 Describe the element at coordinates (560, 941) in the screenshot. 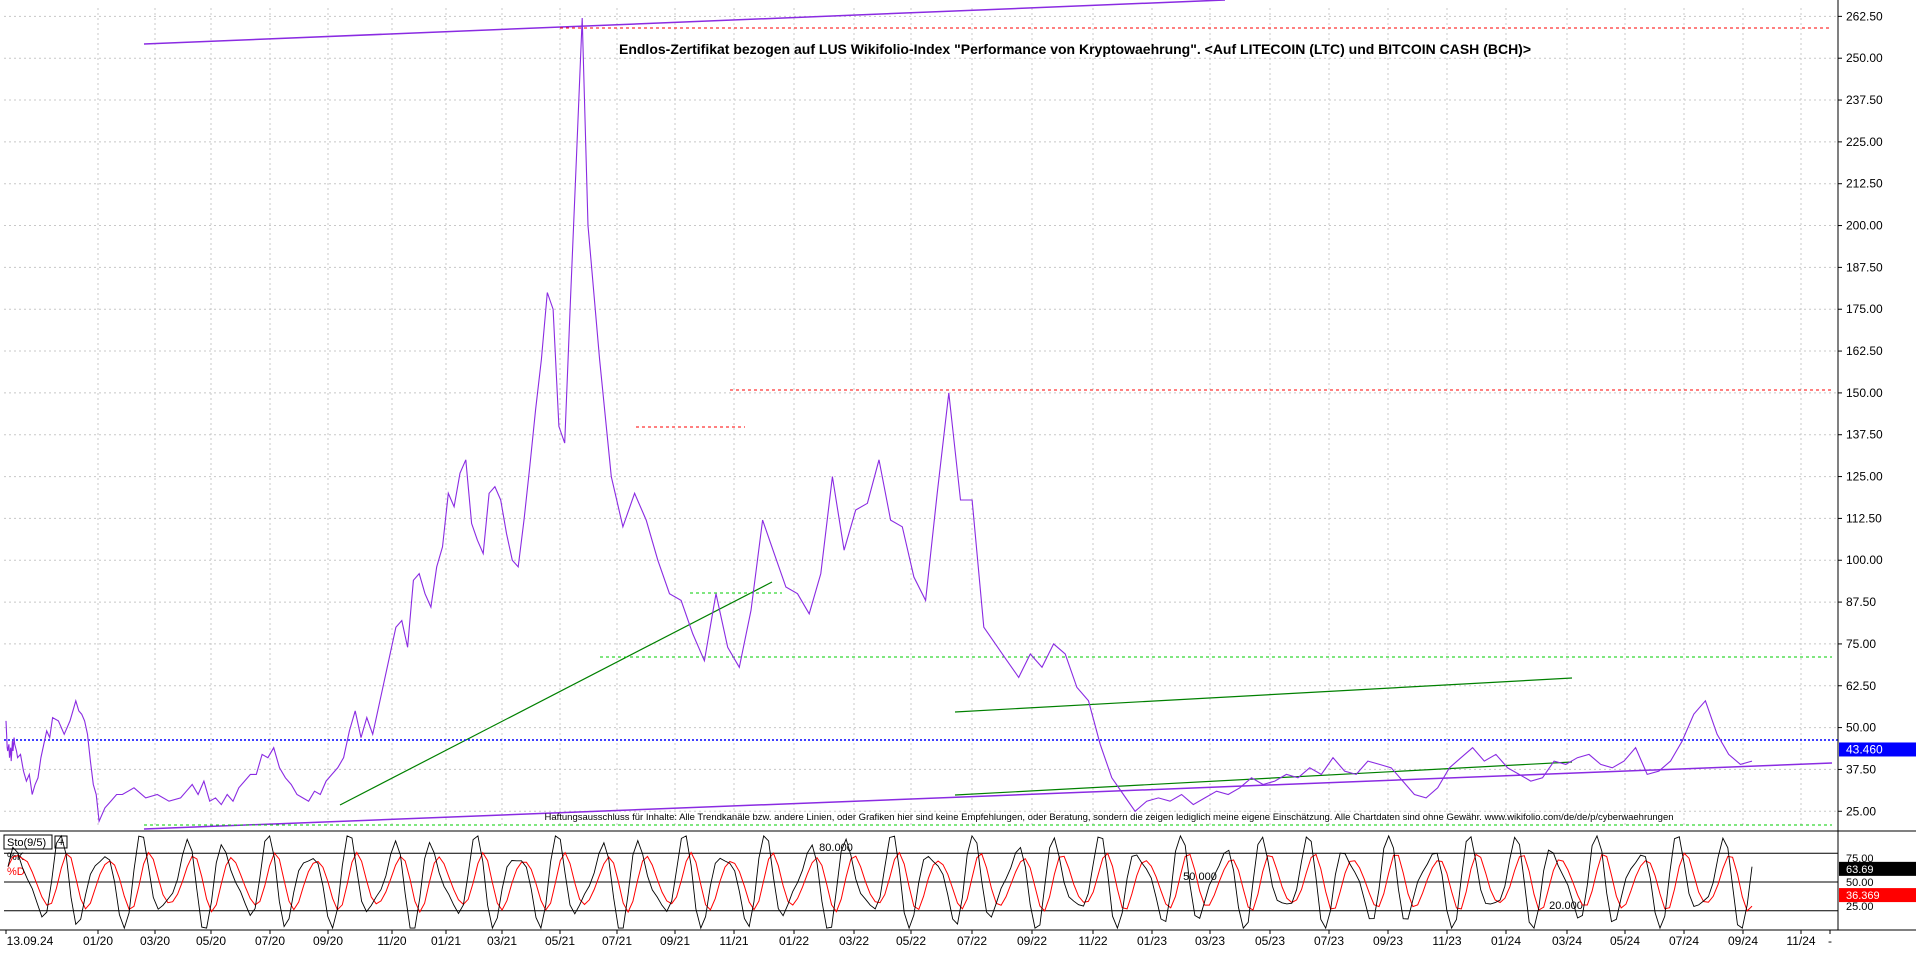

I see `x-tick-label: 05/21` at that location.